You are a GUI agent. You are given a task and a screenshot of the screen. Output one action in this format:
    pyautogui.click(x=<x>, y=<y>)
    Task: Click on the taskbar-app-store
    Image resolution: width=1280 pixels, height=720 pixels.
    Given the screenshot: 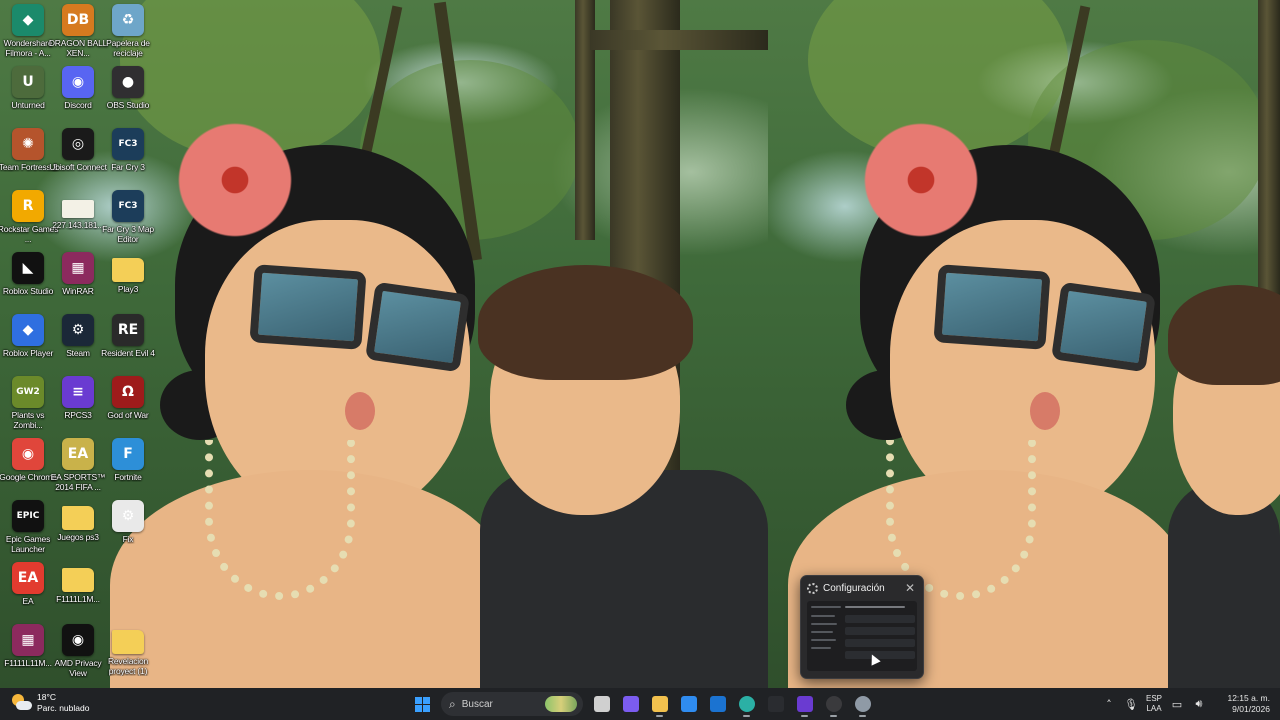 What is the action you would take?
    pyautogui.click(x=688, y=704)
    